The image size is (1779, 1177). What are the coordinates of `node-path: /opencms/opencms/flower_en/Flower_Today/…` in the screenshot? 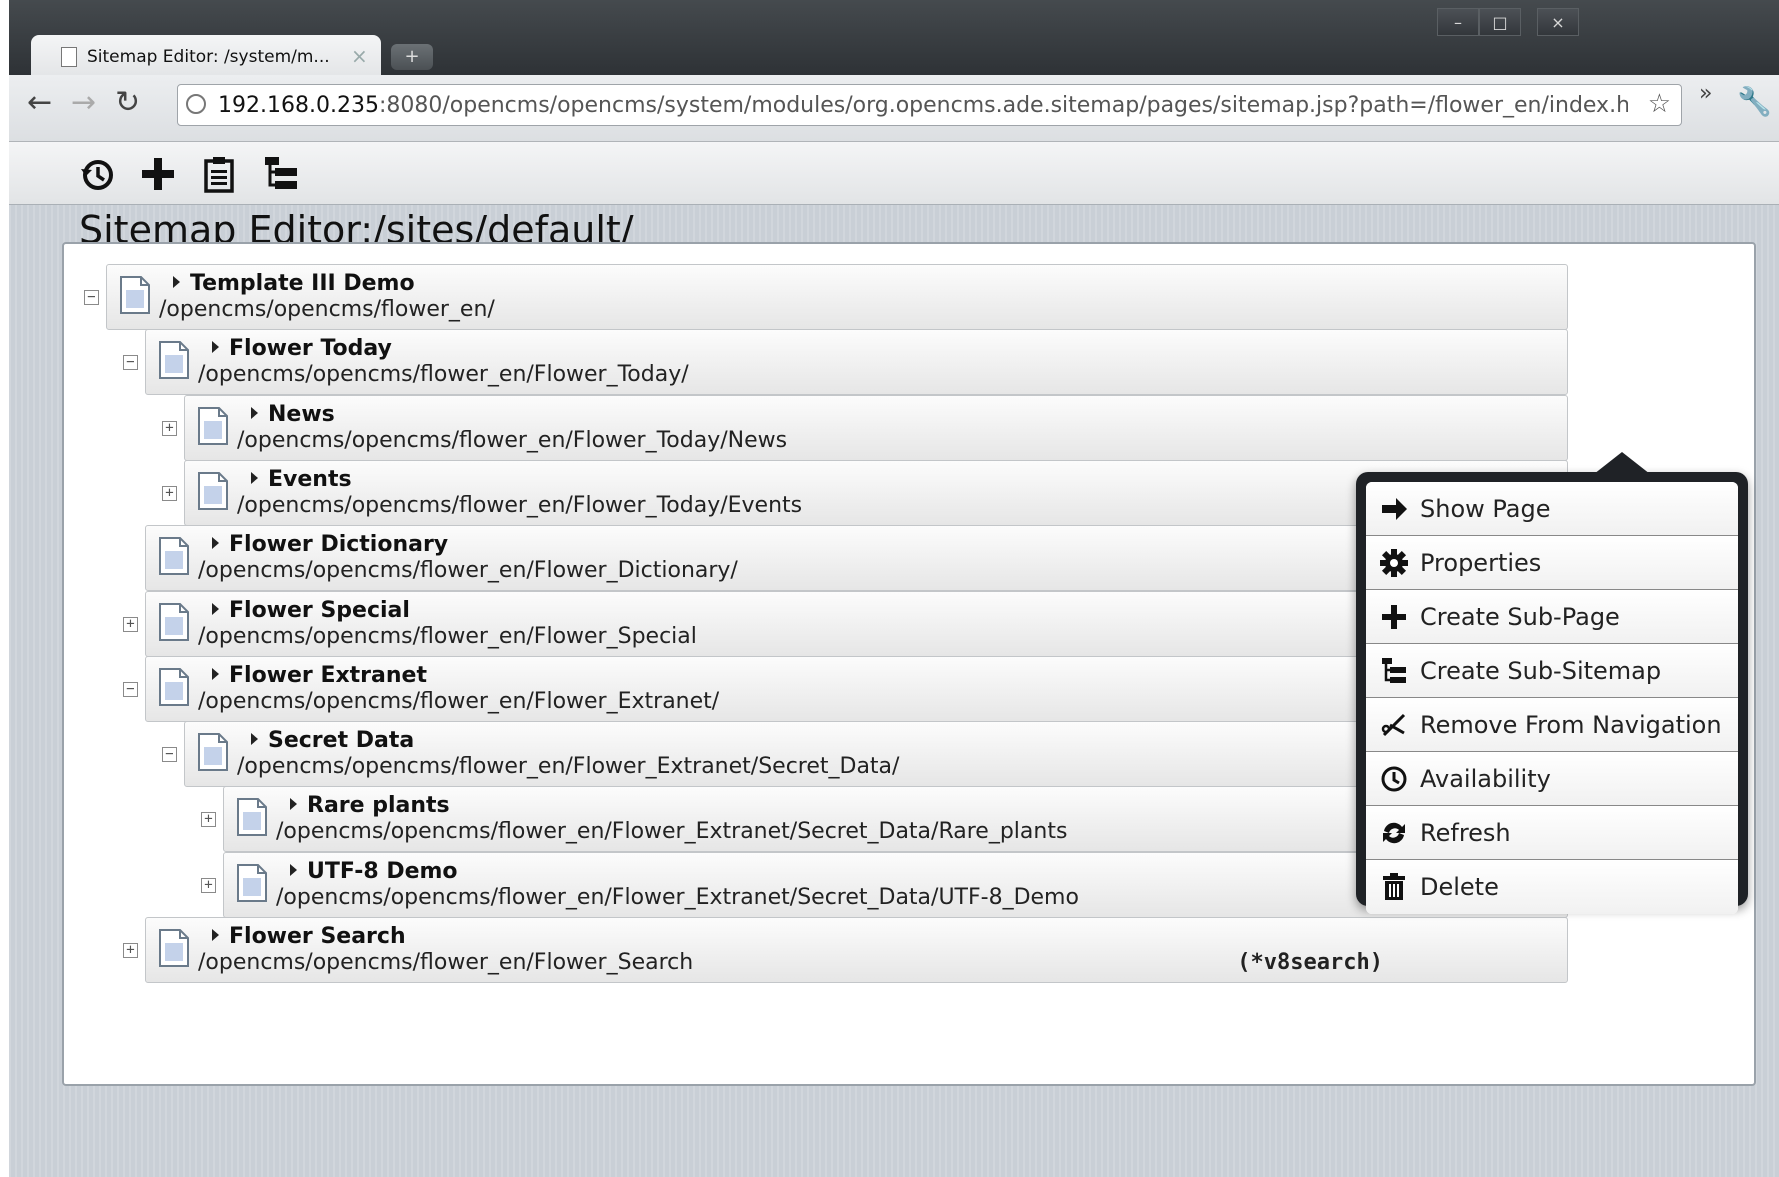 It's located at (520, 505).